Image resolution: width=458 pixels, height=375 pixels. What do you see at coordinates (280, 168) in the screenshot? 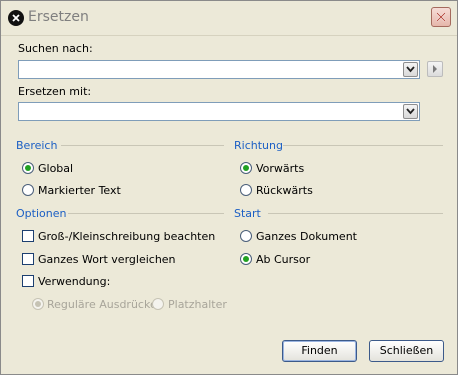
I see `radio-forward-label: Vorwärts` at bounding box center [280, 168].